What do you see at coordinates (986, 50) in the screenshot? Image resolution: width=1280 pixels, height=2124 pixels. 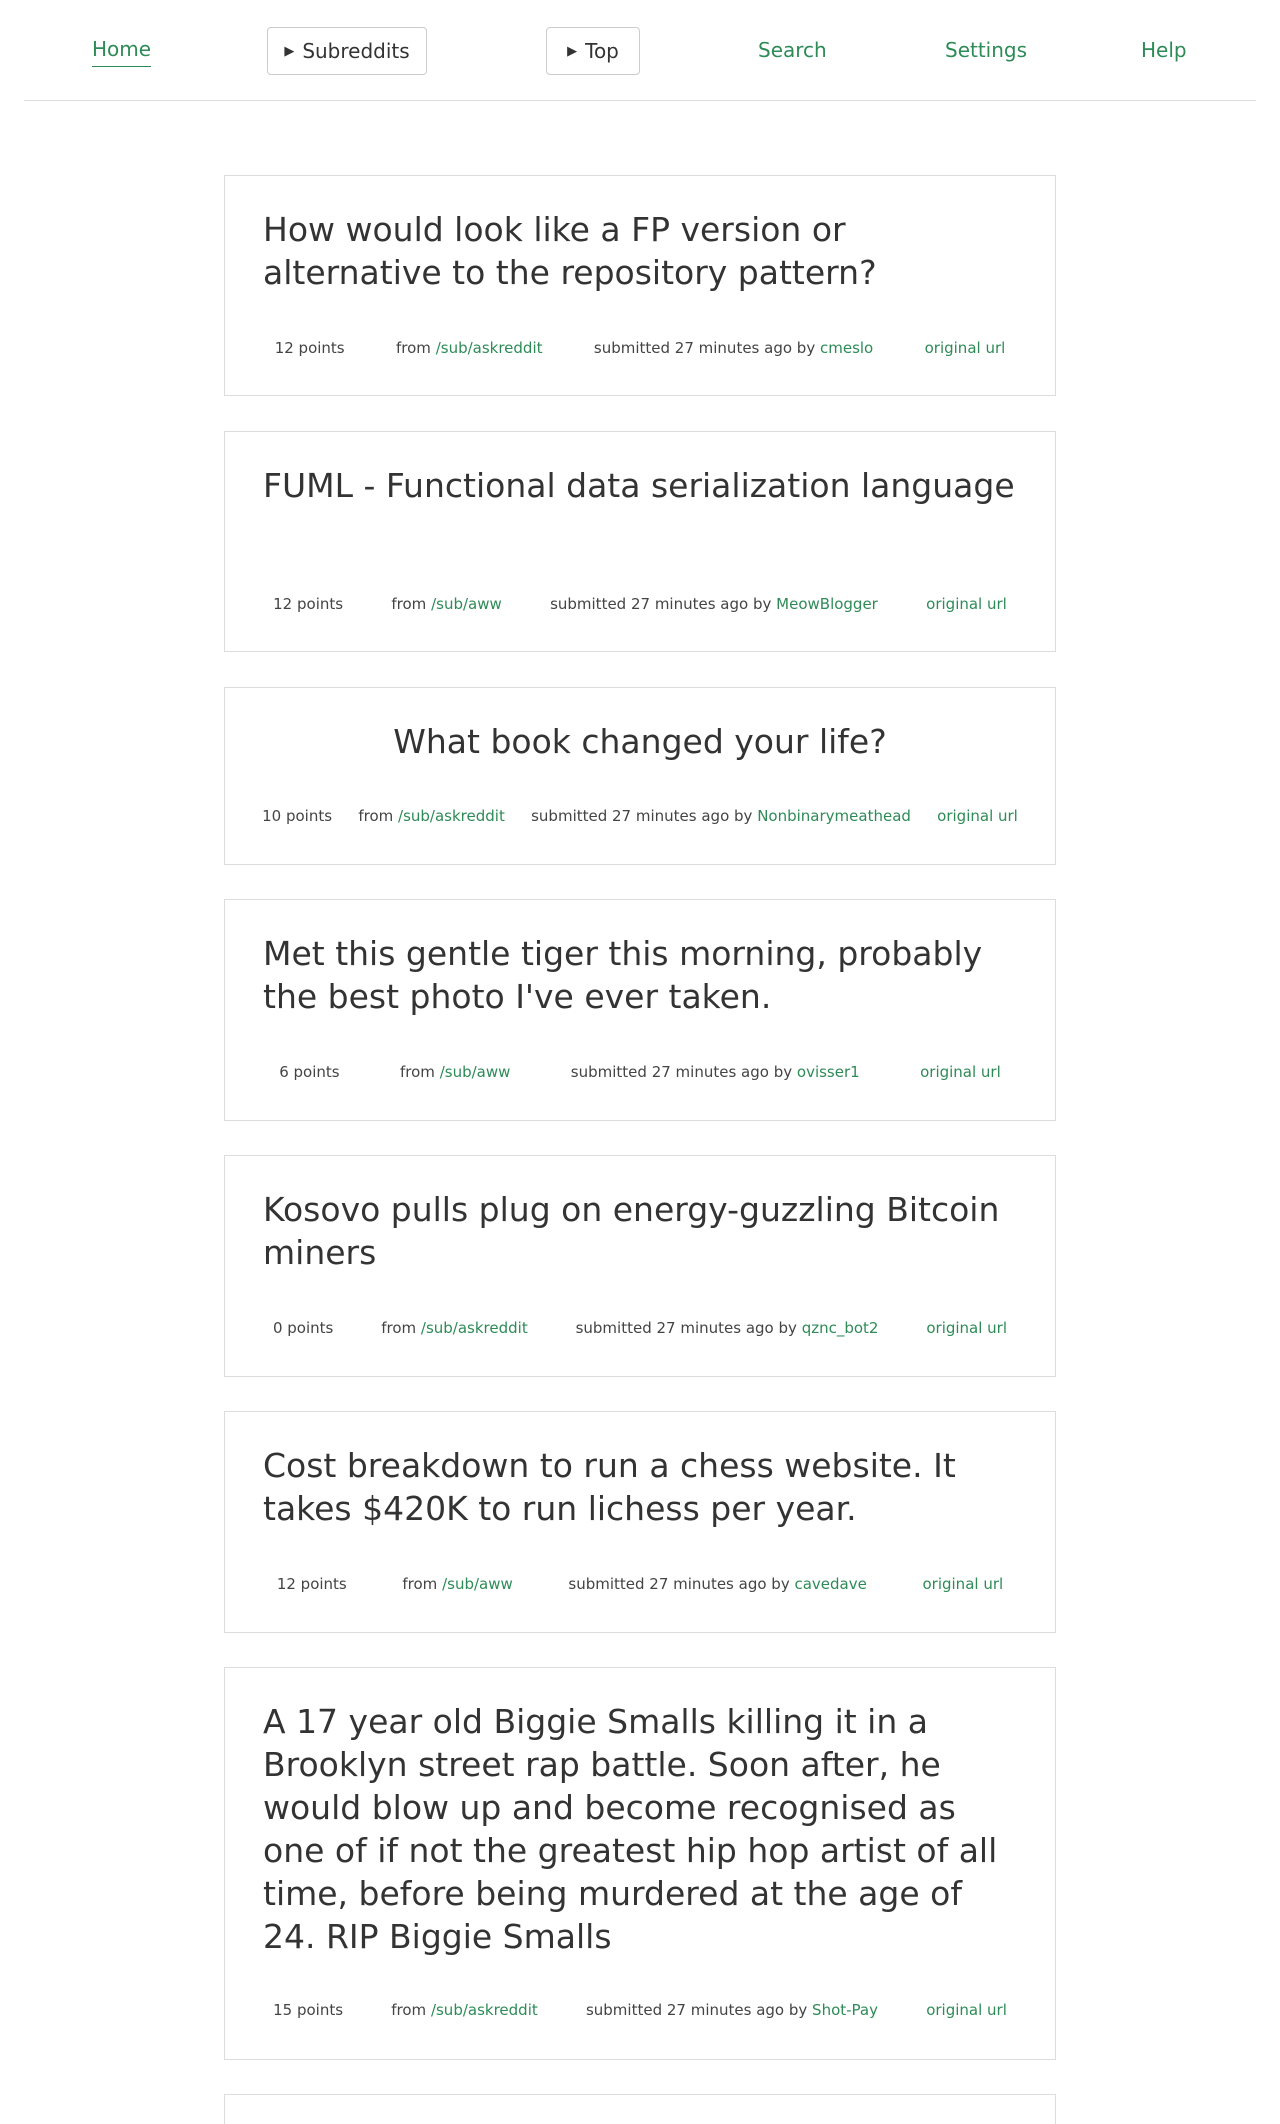 I see `nav-settings-link: Settings` at bounding box center [986, 50].